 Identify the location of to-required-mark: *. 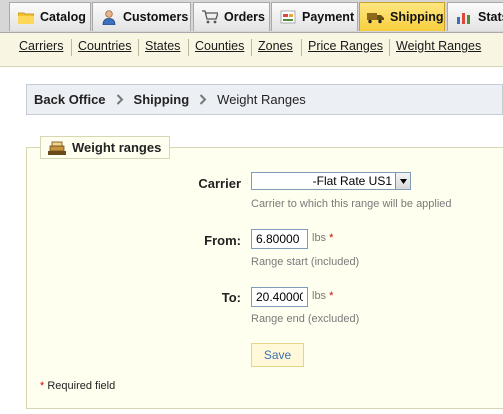
(331, 296).